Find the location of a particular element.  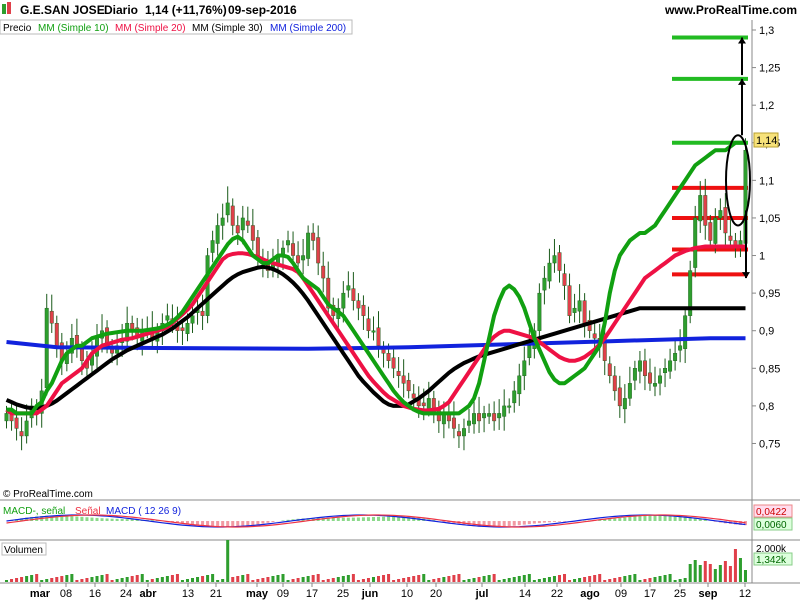

macd-legend-a: MACD-, señal is located at coordinates (34, 511).